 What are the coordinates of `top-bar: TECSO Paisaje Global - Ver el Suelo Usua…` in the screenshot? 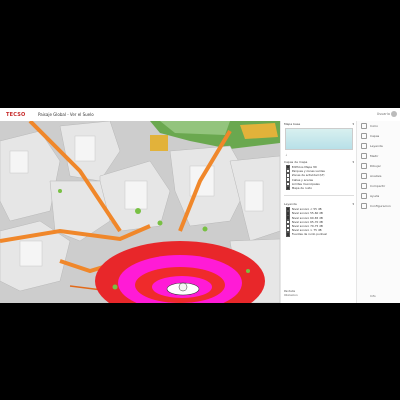 It's located at (200, 115).